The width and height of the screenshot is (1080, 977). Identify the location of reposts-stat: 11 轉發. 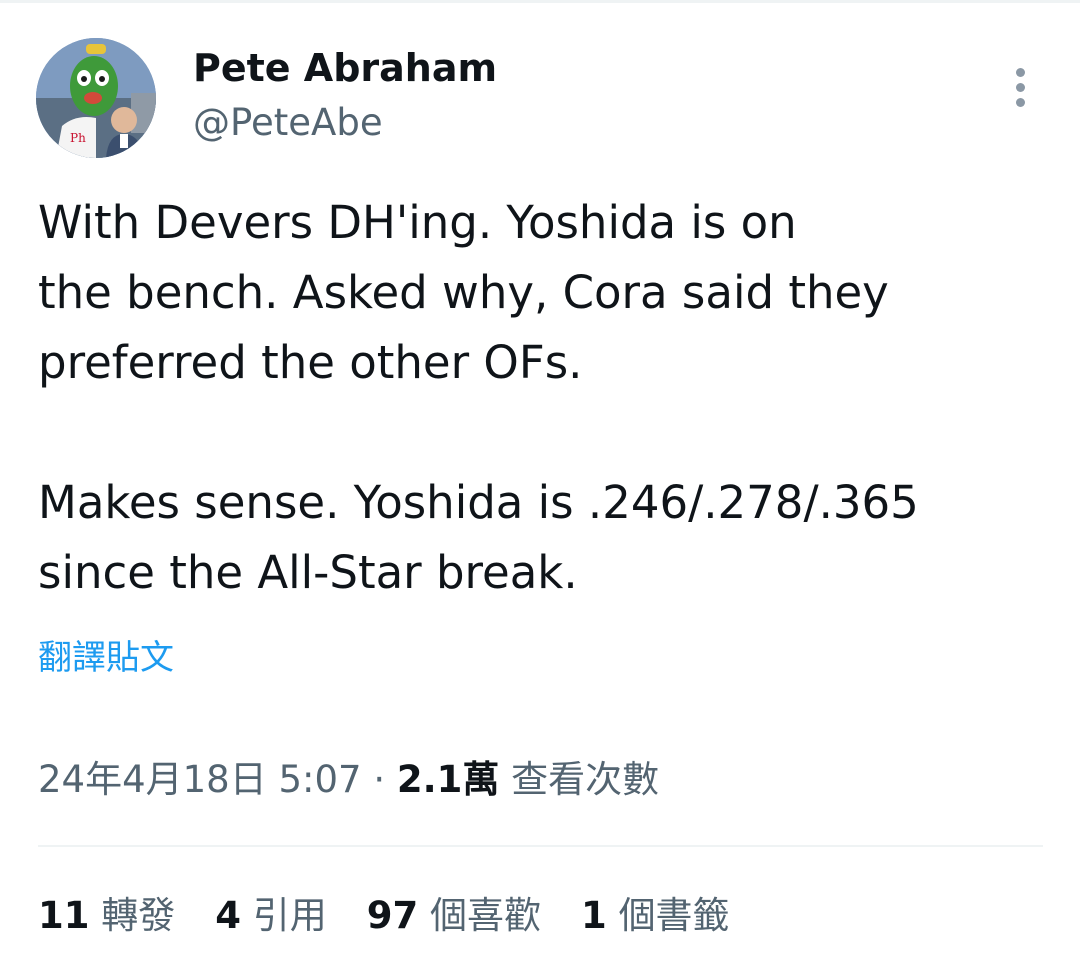
(106, 916).